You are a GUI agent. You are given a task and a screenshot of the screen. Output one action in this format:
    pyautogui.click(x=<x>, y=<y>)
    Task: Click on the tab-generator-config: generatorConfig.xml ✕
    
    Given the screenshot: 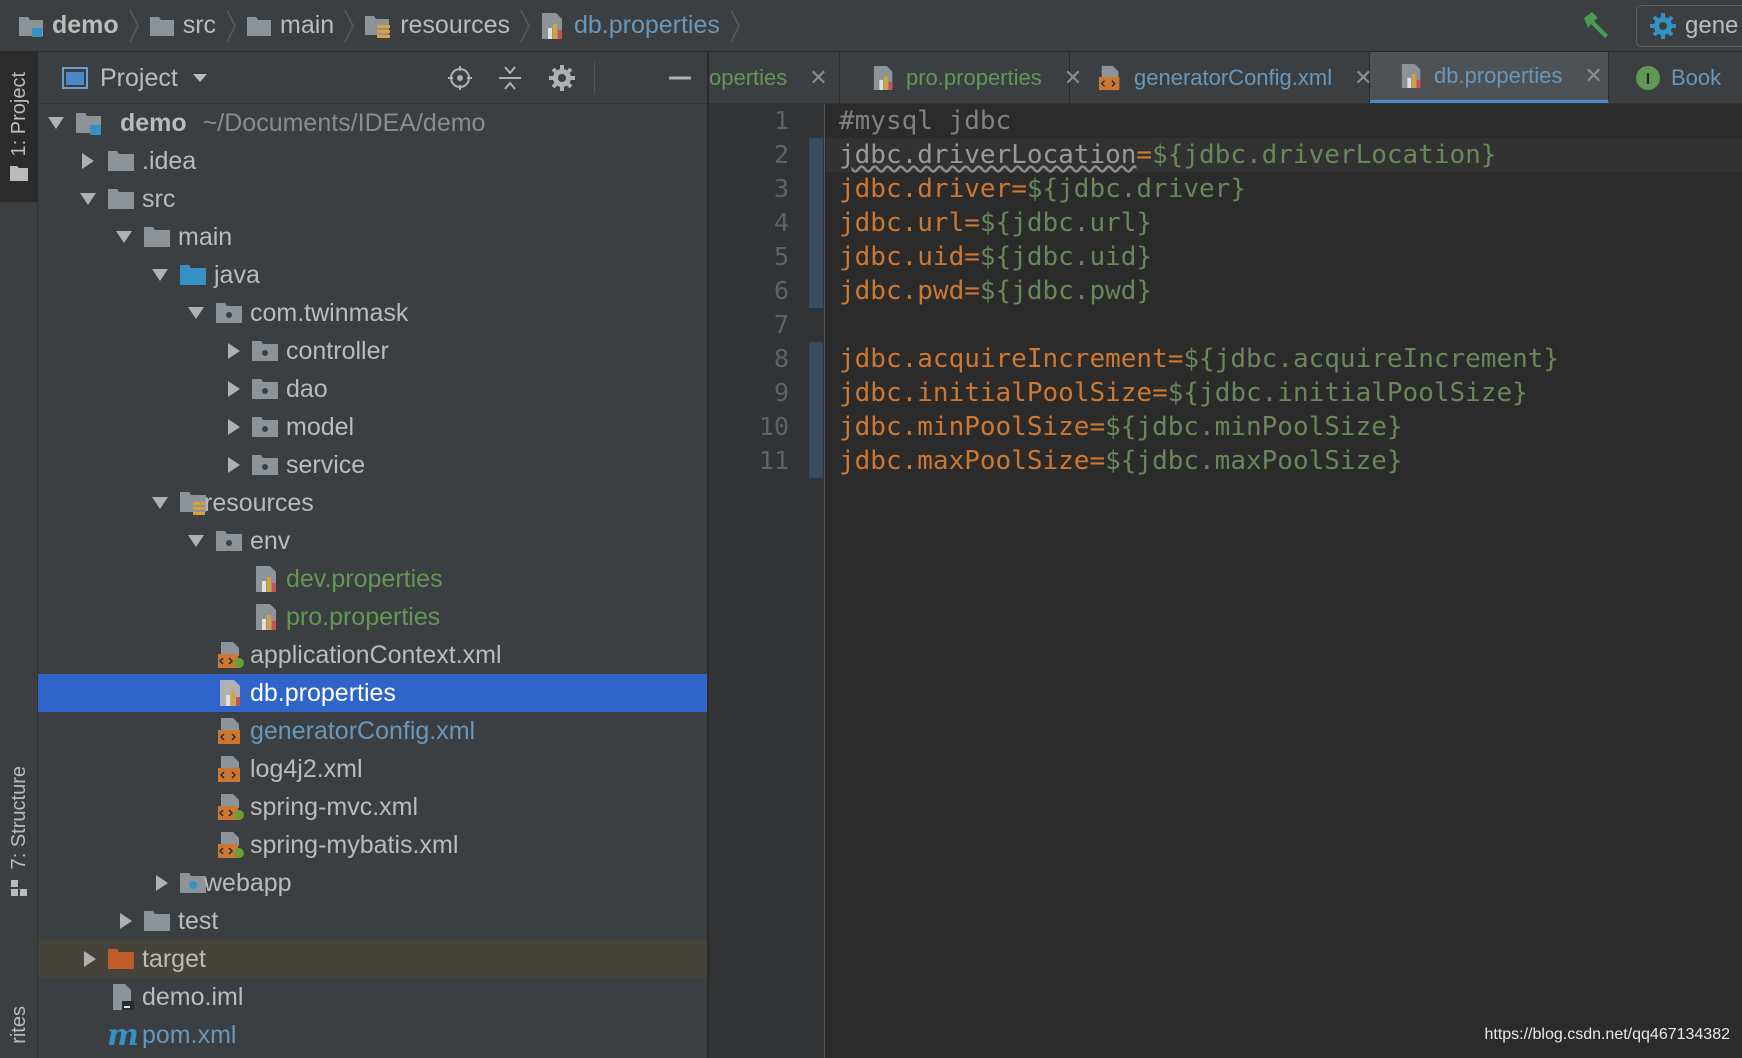 What is the action you would take?
    pyautogui.click(x=1221, y=77)
    